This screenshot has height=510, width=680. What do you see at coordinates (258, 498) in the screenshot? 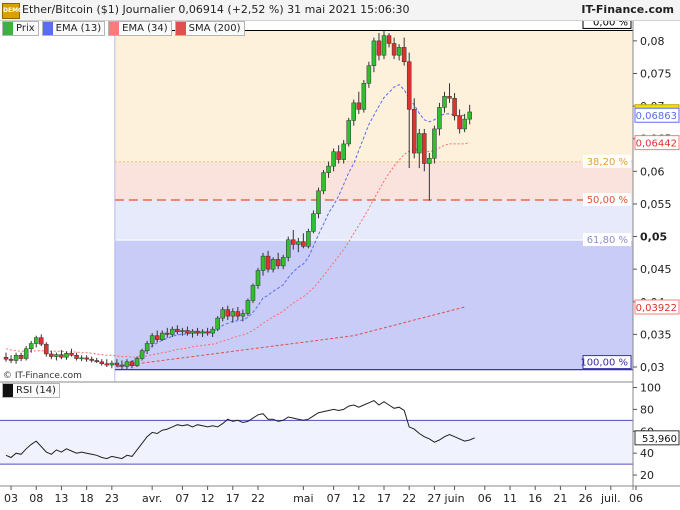
I see `x-tick-label: 22` at bounding box center [258, 498].